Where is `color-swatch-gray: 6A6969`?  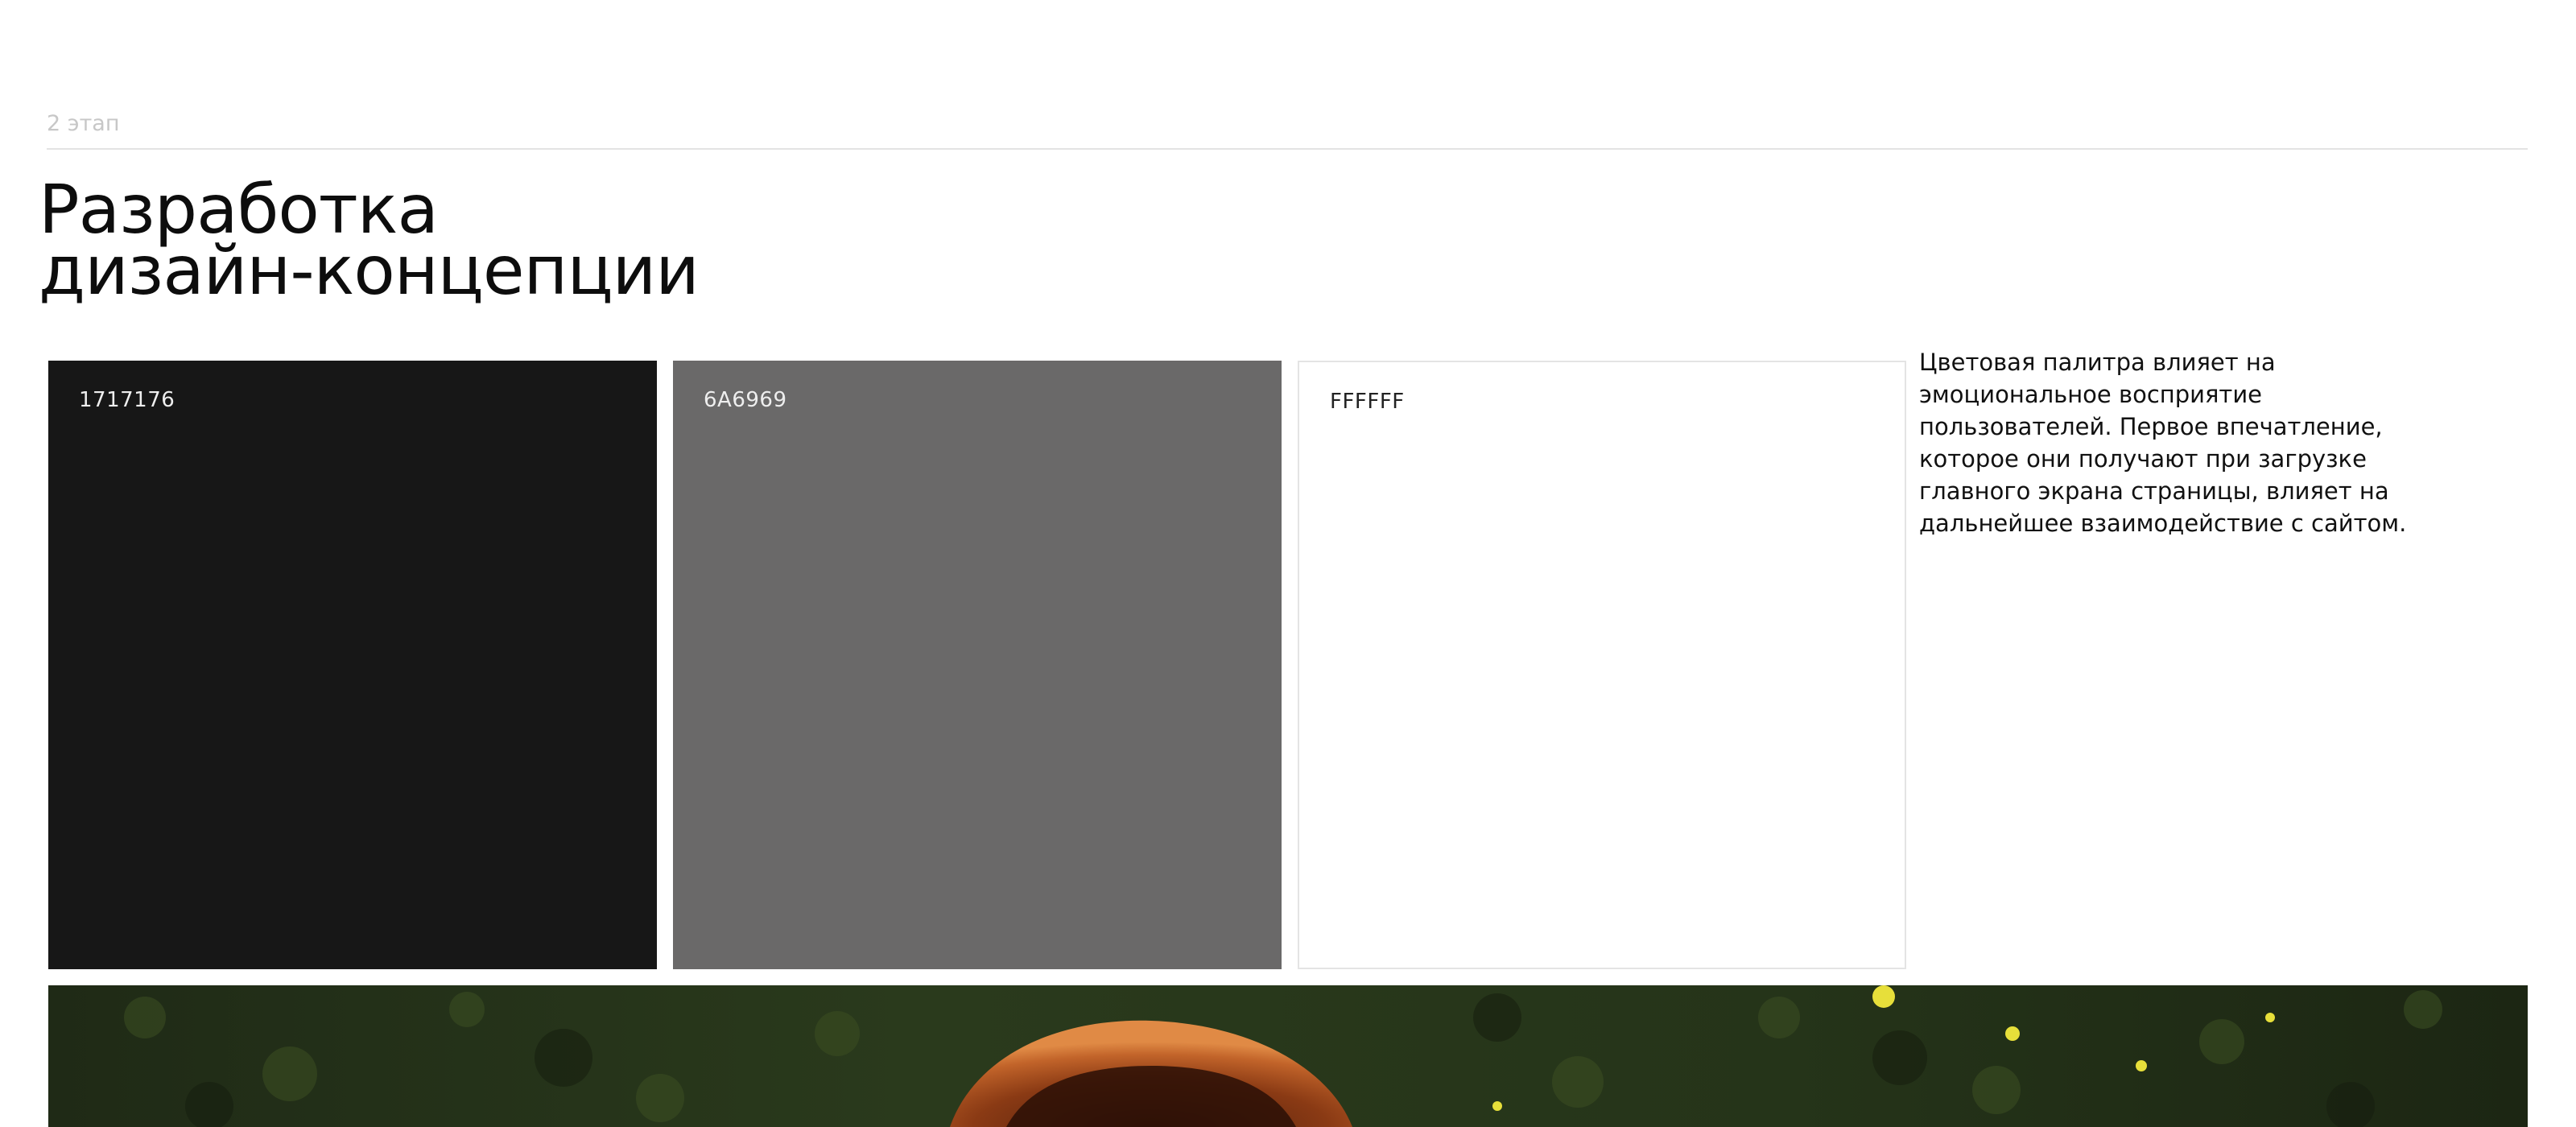
color-swatch-gray: 6A6969 is located at coordinates (977, 665).